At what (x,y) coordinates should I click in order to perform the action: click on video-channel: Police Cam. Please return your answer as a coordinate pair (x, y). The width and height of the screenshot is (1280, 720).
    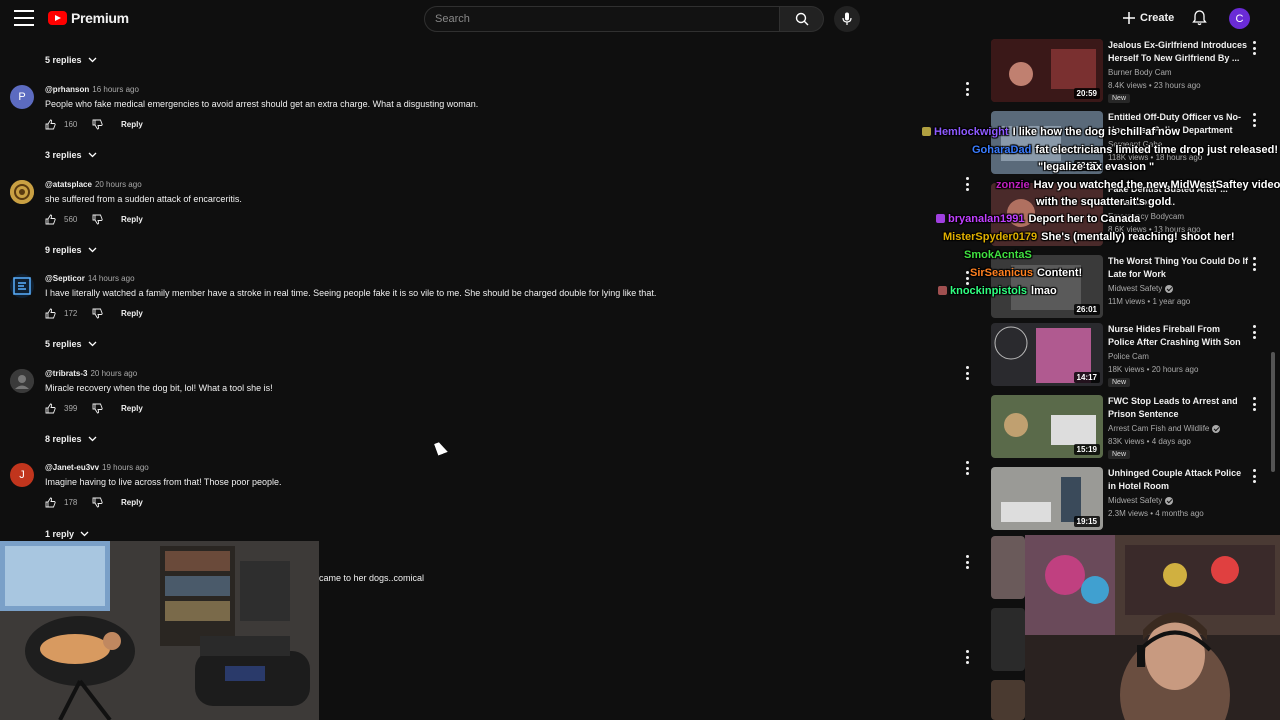
    Looking at the image, I should click on (1128, 356).